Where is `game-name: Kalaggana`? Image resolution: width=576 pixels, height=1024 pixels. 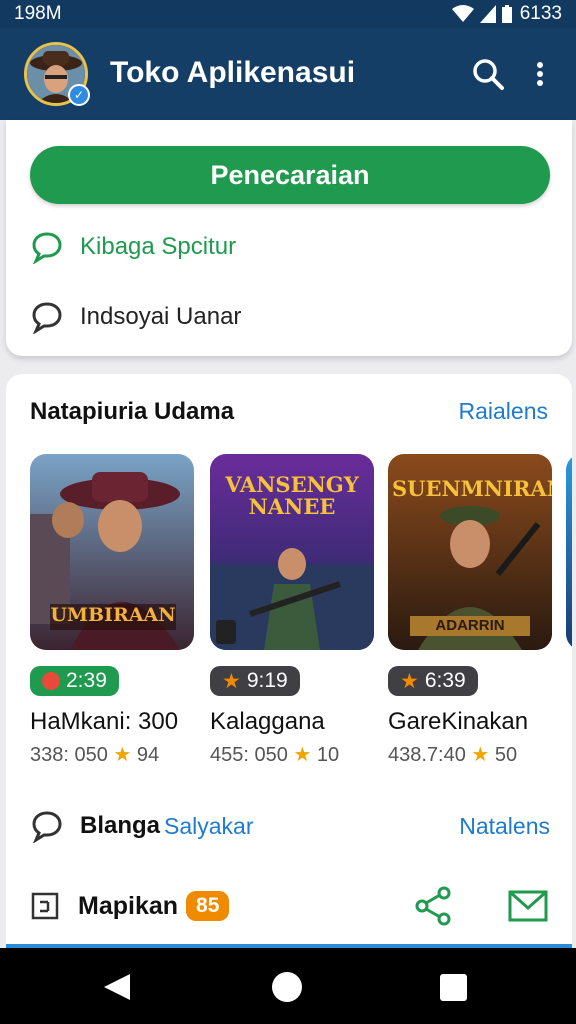 game-name: Kalaggana is located at coordinates (267, 721).